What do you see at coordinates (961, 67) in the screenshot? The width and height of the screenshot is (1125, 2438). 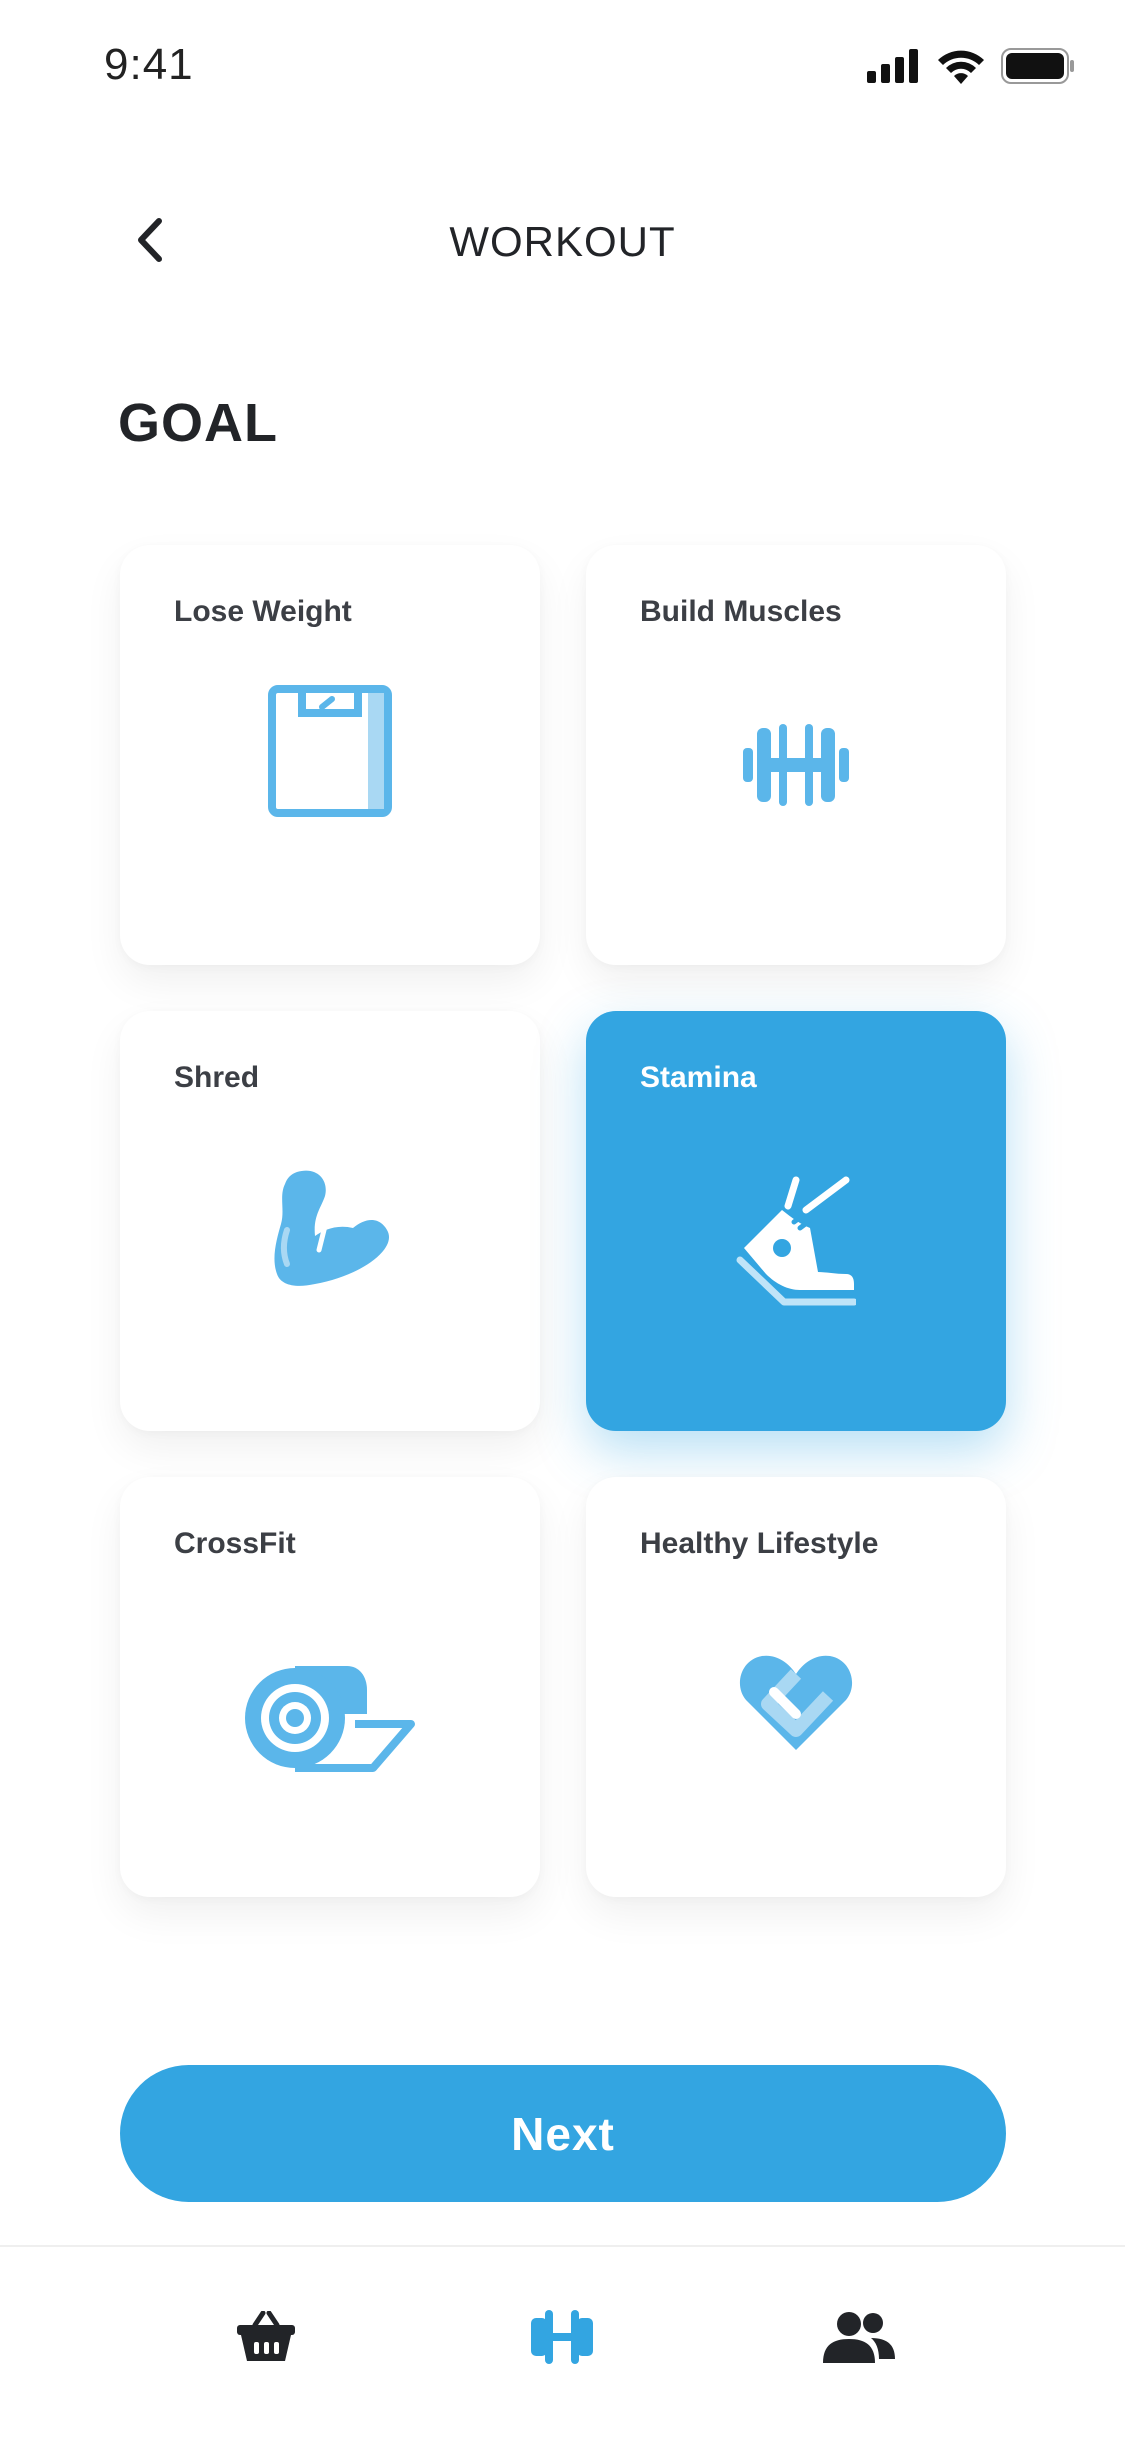 I see `wifi-icon` at bounding box center [961, 67].